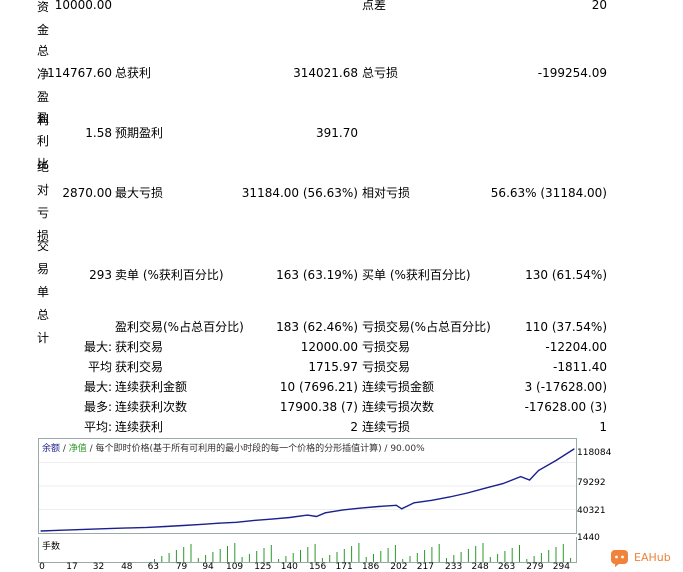 The image size is (683, 572). What do you see at coordinates (99, 367) in the screenshot?
I see `stat-prefix: 平均` at bounding box center [99, 367].